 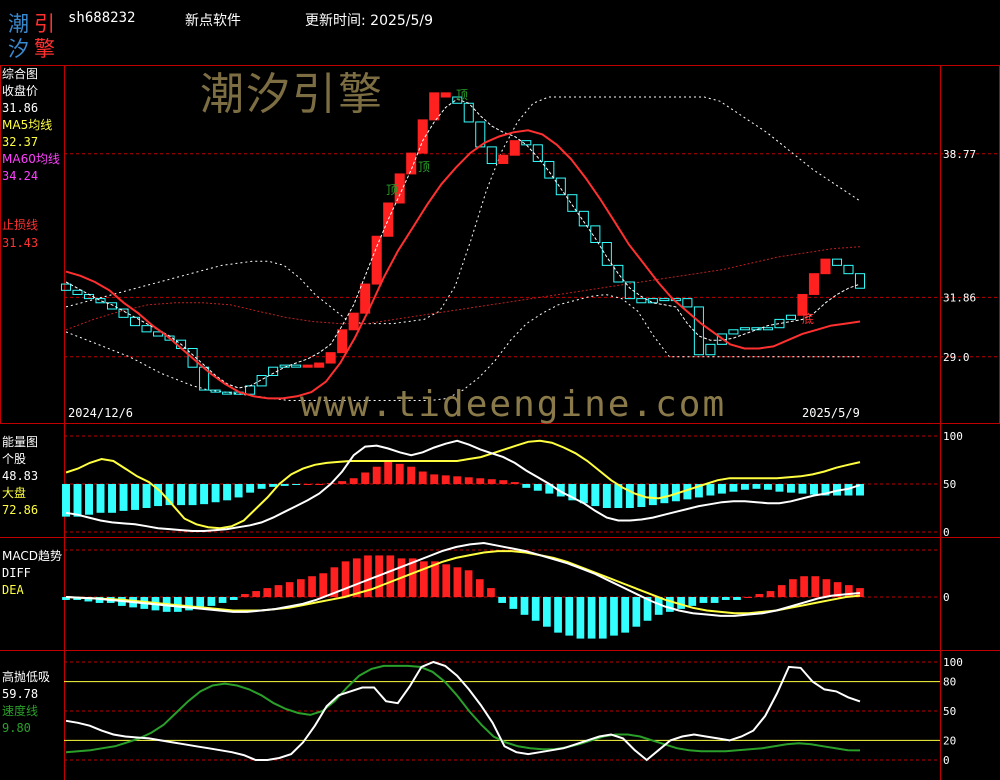 What do you see at coordinates (20, 108) in the screenshot?
I see `close-value: 31.86` at bounding box center [20, 108].